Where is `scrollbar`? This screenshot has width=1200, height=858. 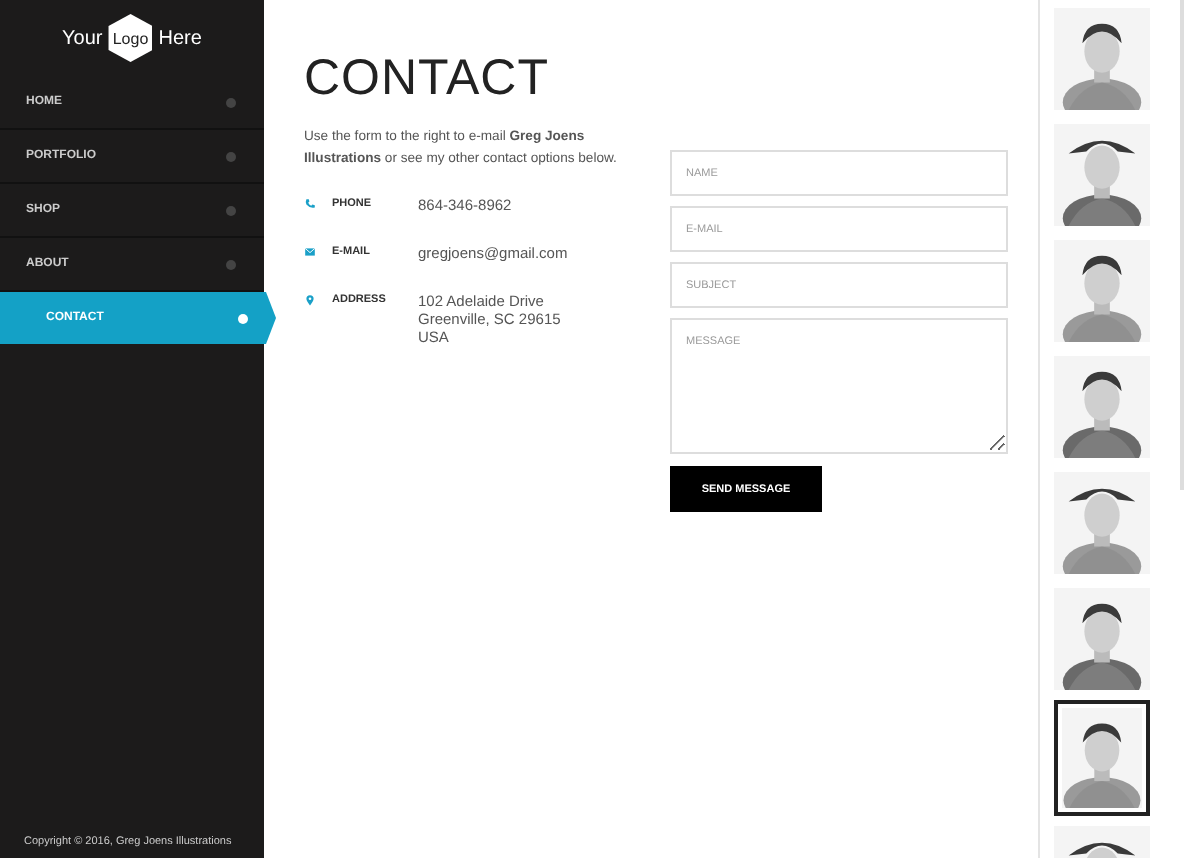 scrollbar is located at coordinates (1181, 245).